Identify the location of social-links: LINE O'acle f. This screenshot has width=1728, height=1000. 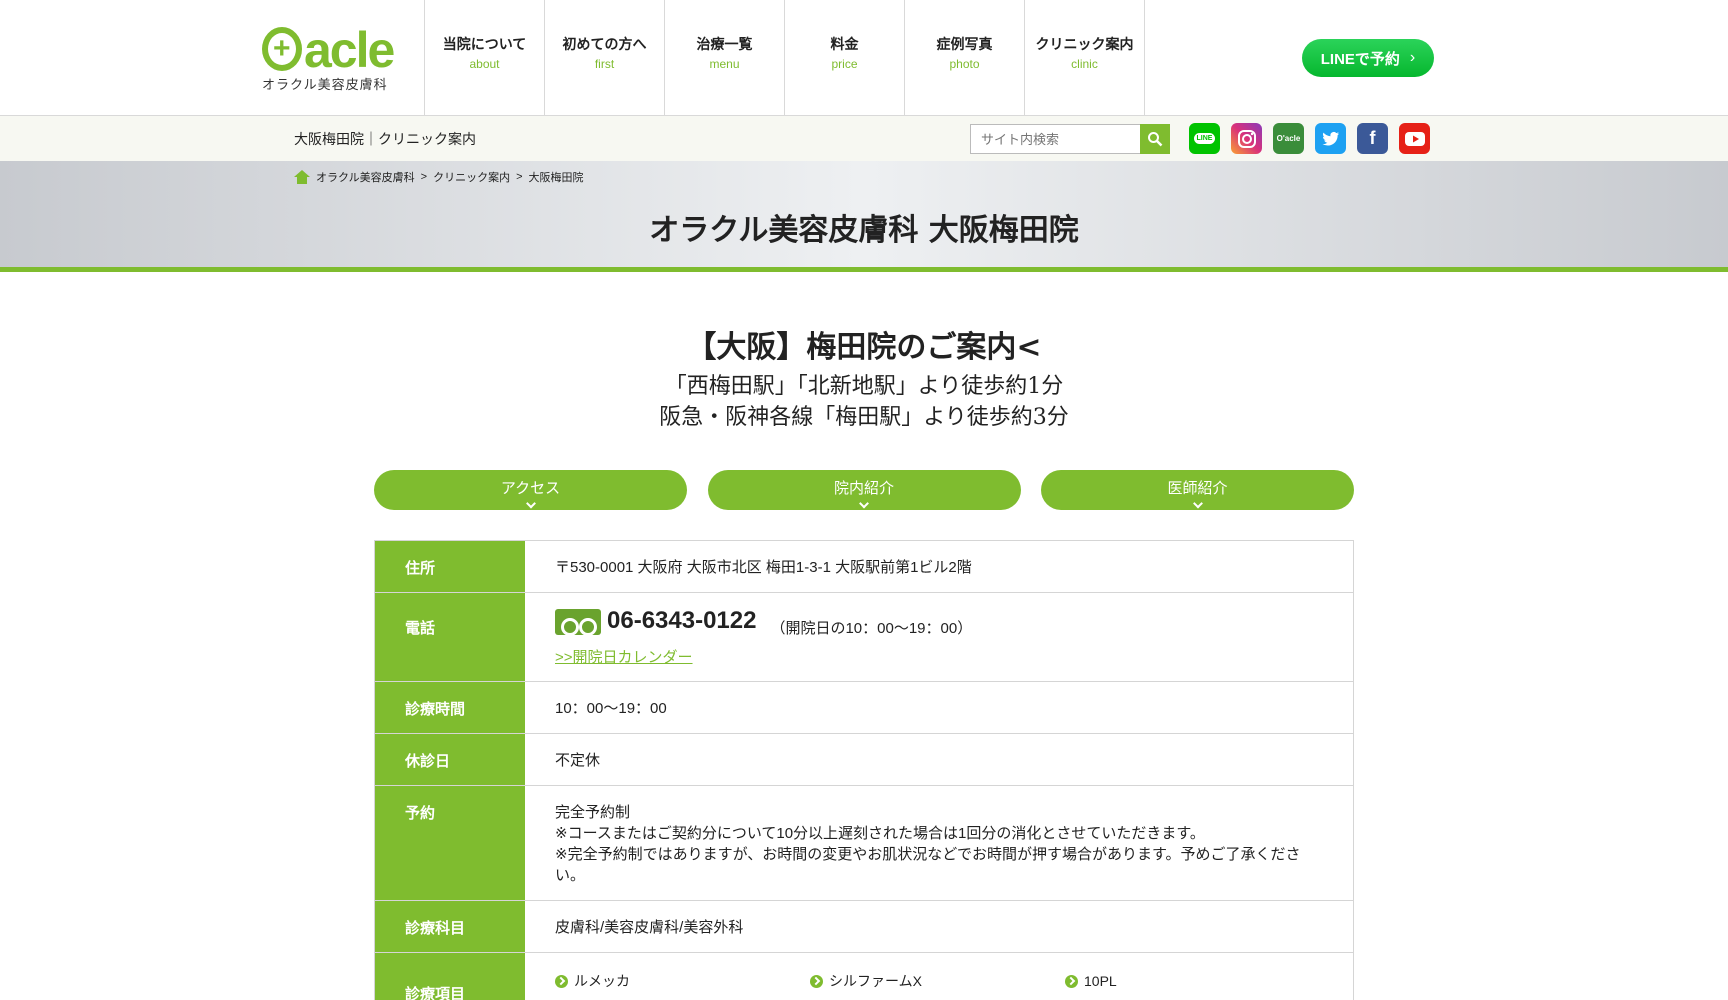
(1309, 138).